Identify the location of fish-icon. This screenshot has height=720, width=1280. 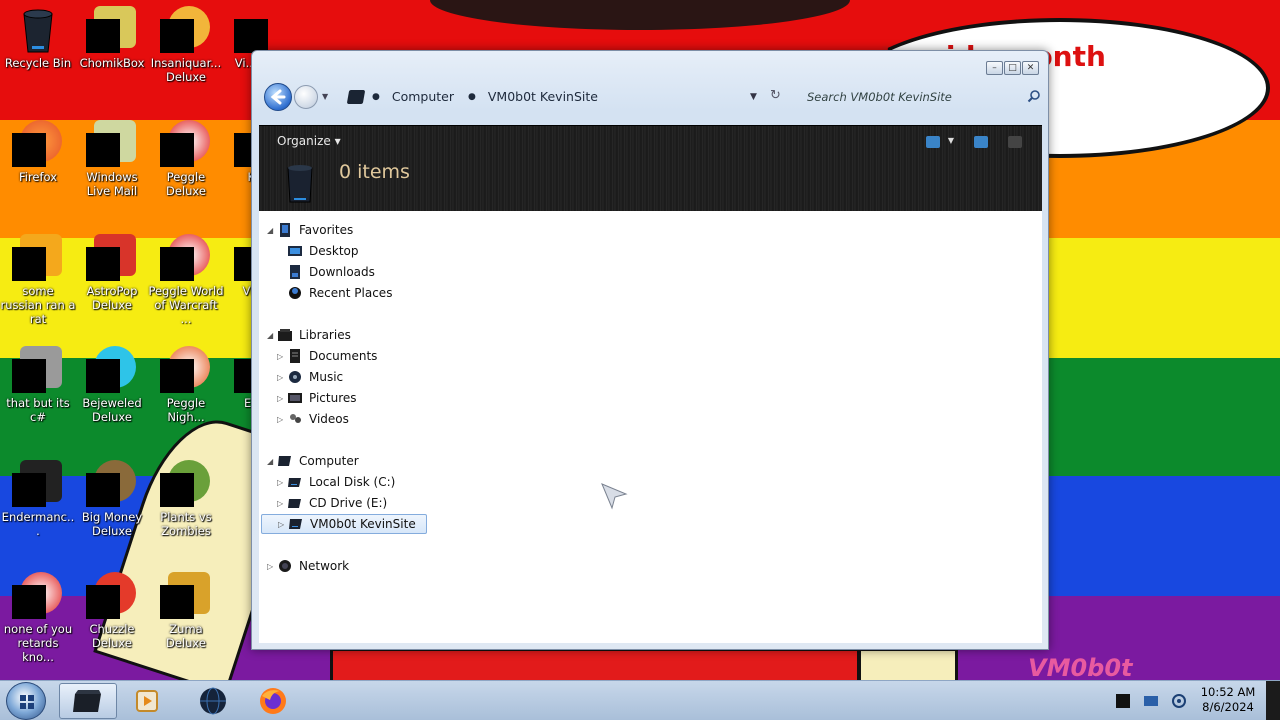
(185, 30).